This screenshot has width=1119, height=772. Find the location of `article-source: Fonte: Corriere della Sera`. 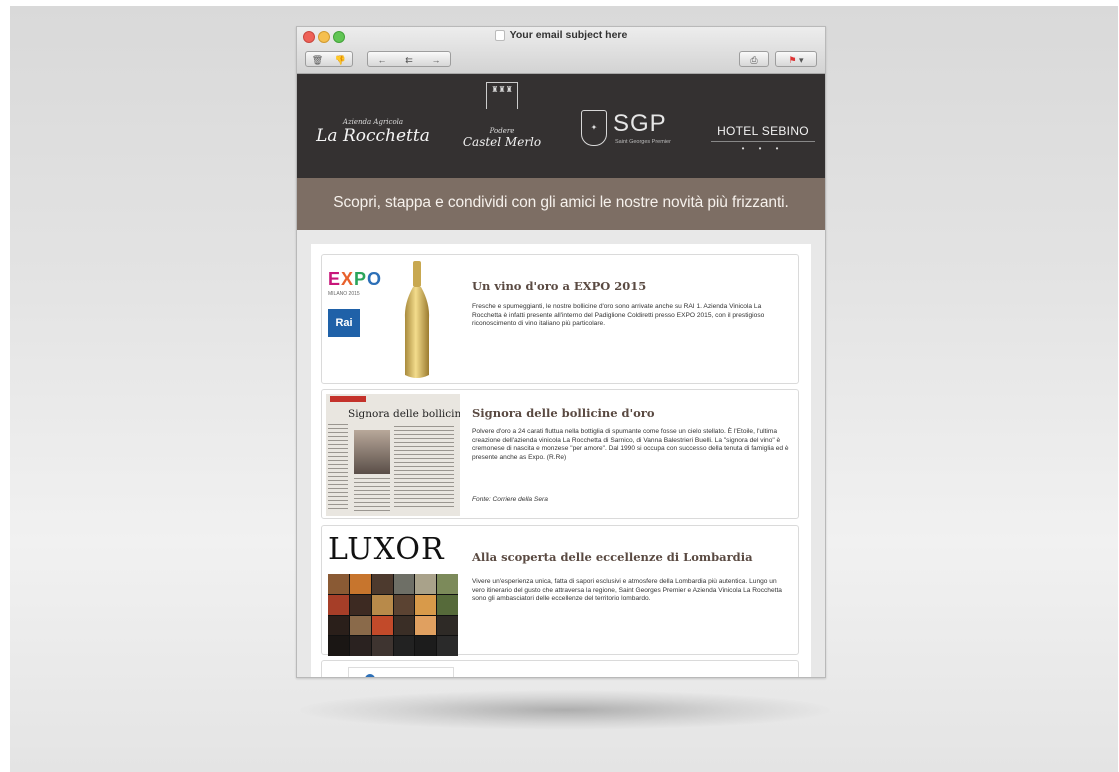

article-source: Fonte: Corriere della Sera is located at coordinates (510, 499).